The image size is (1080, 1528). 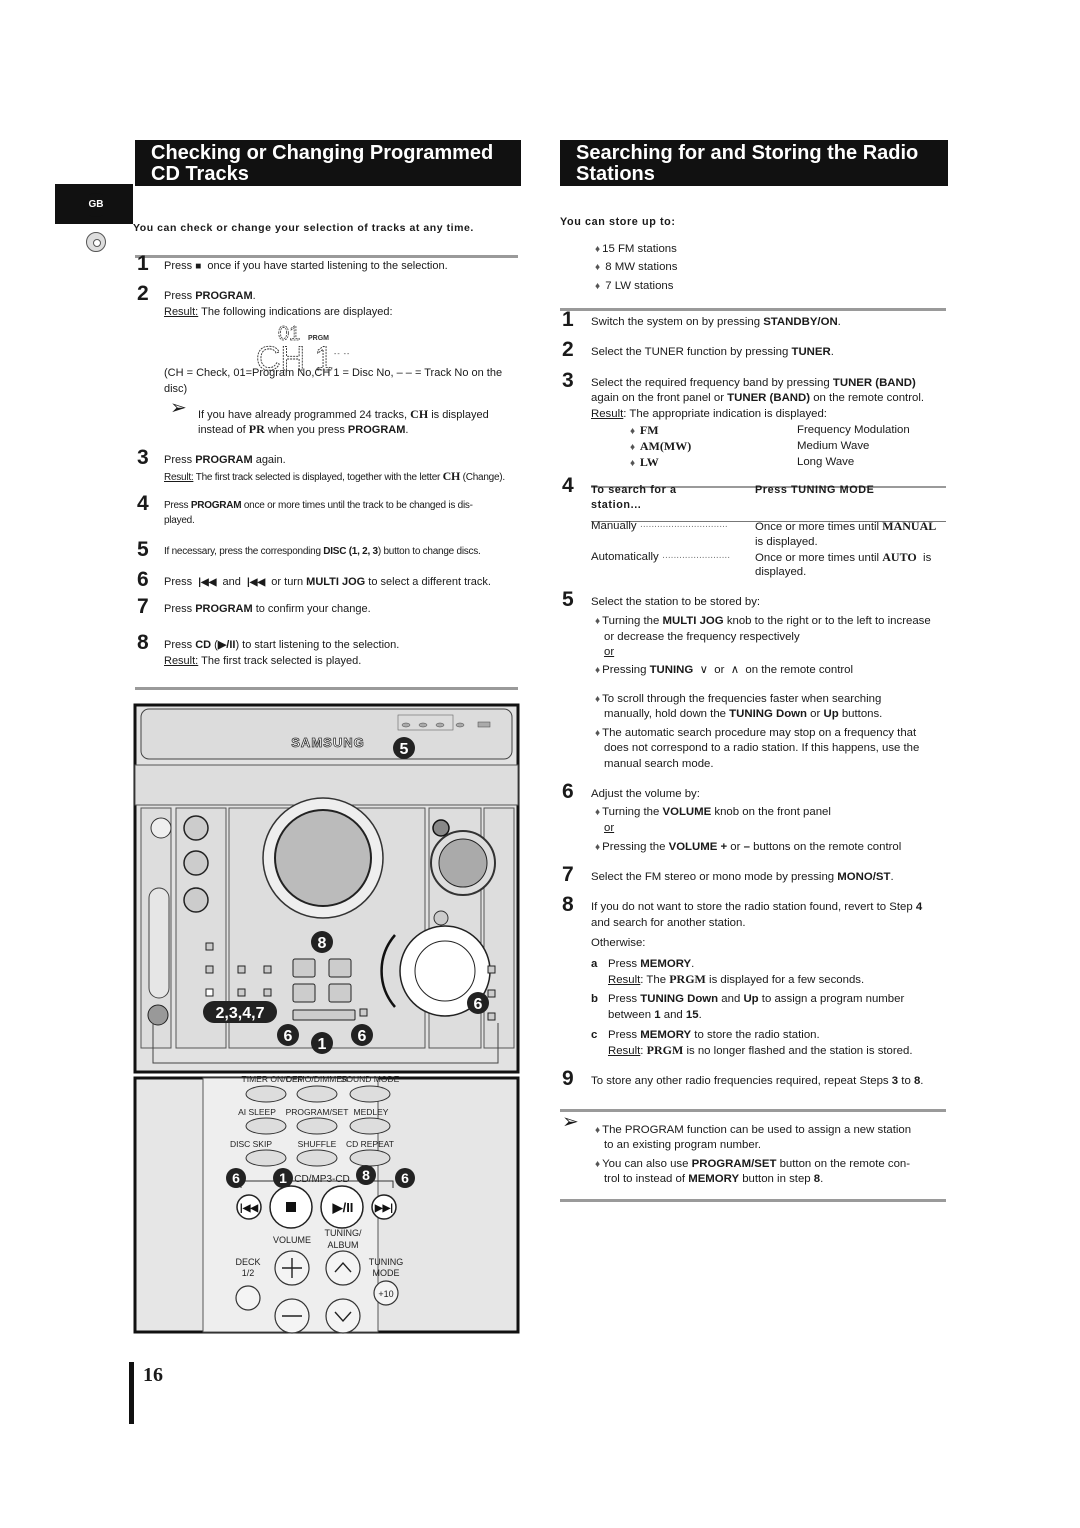 What do you see at coordinates (196, 828) in the screenshot?
I see `sound-mode-knob` at bounding box center [196, 828].